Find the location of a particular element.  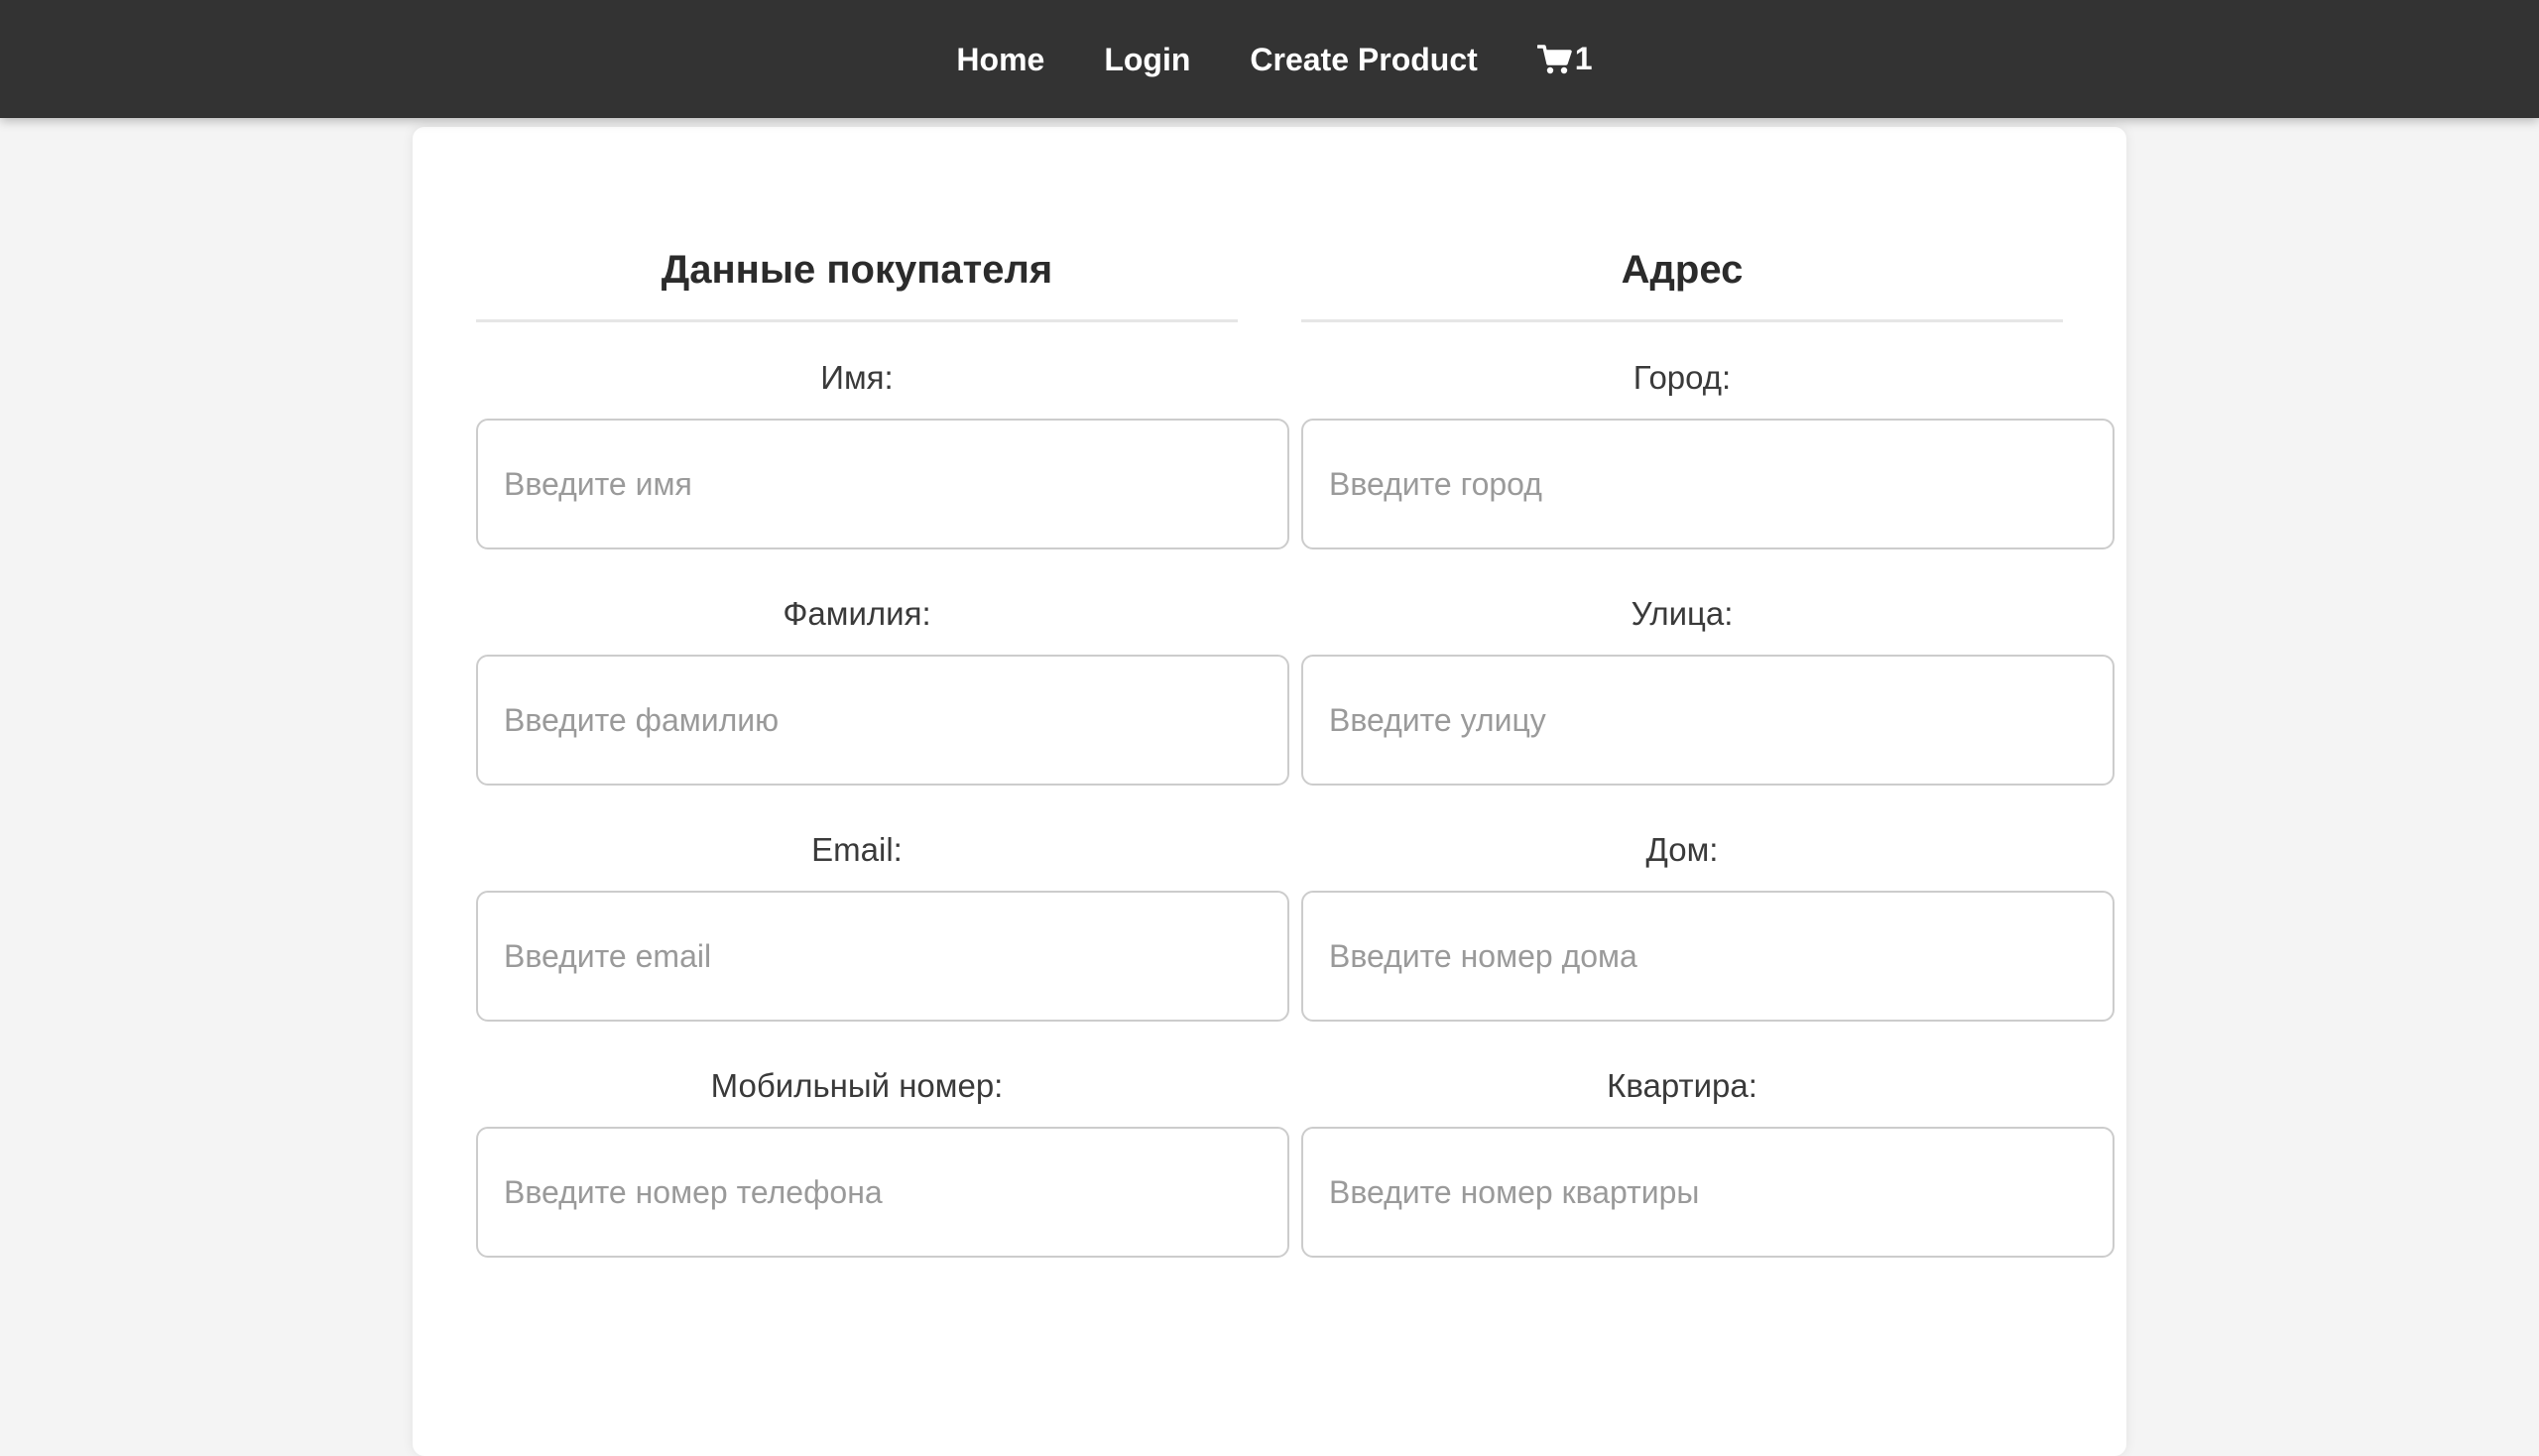

phone-field: Мобильный номер: is located at coordinates (882, 1162).